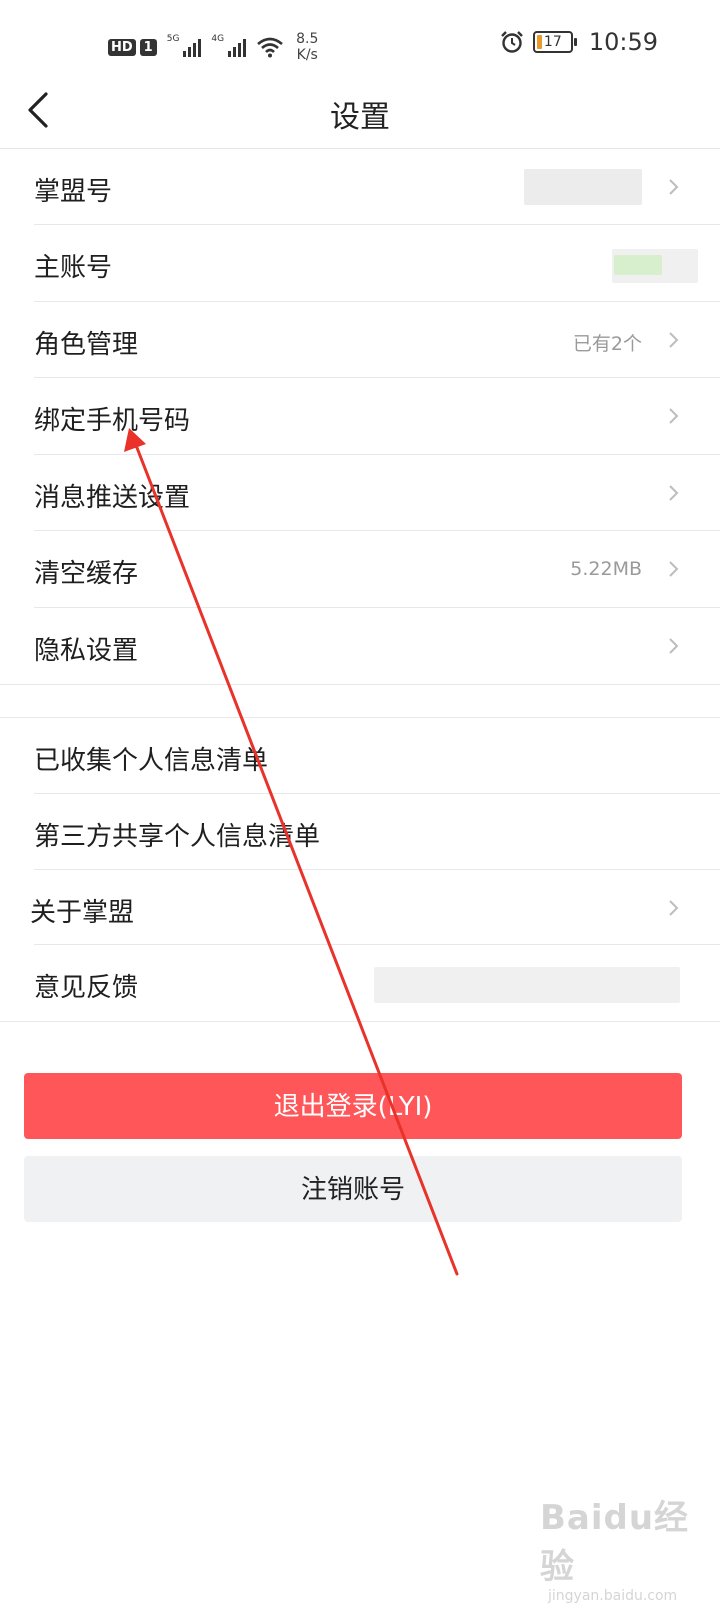  Describe the element at coordinates (73, 268) in the screenshot. I see `settings-item-label: 主账号` at that location.